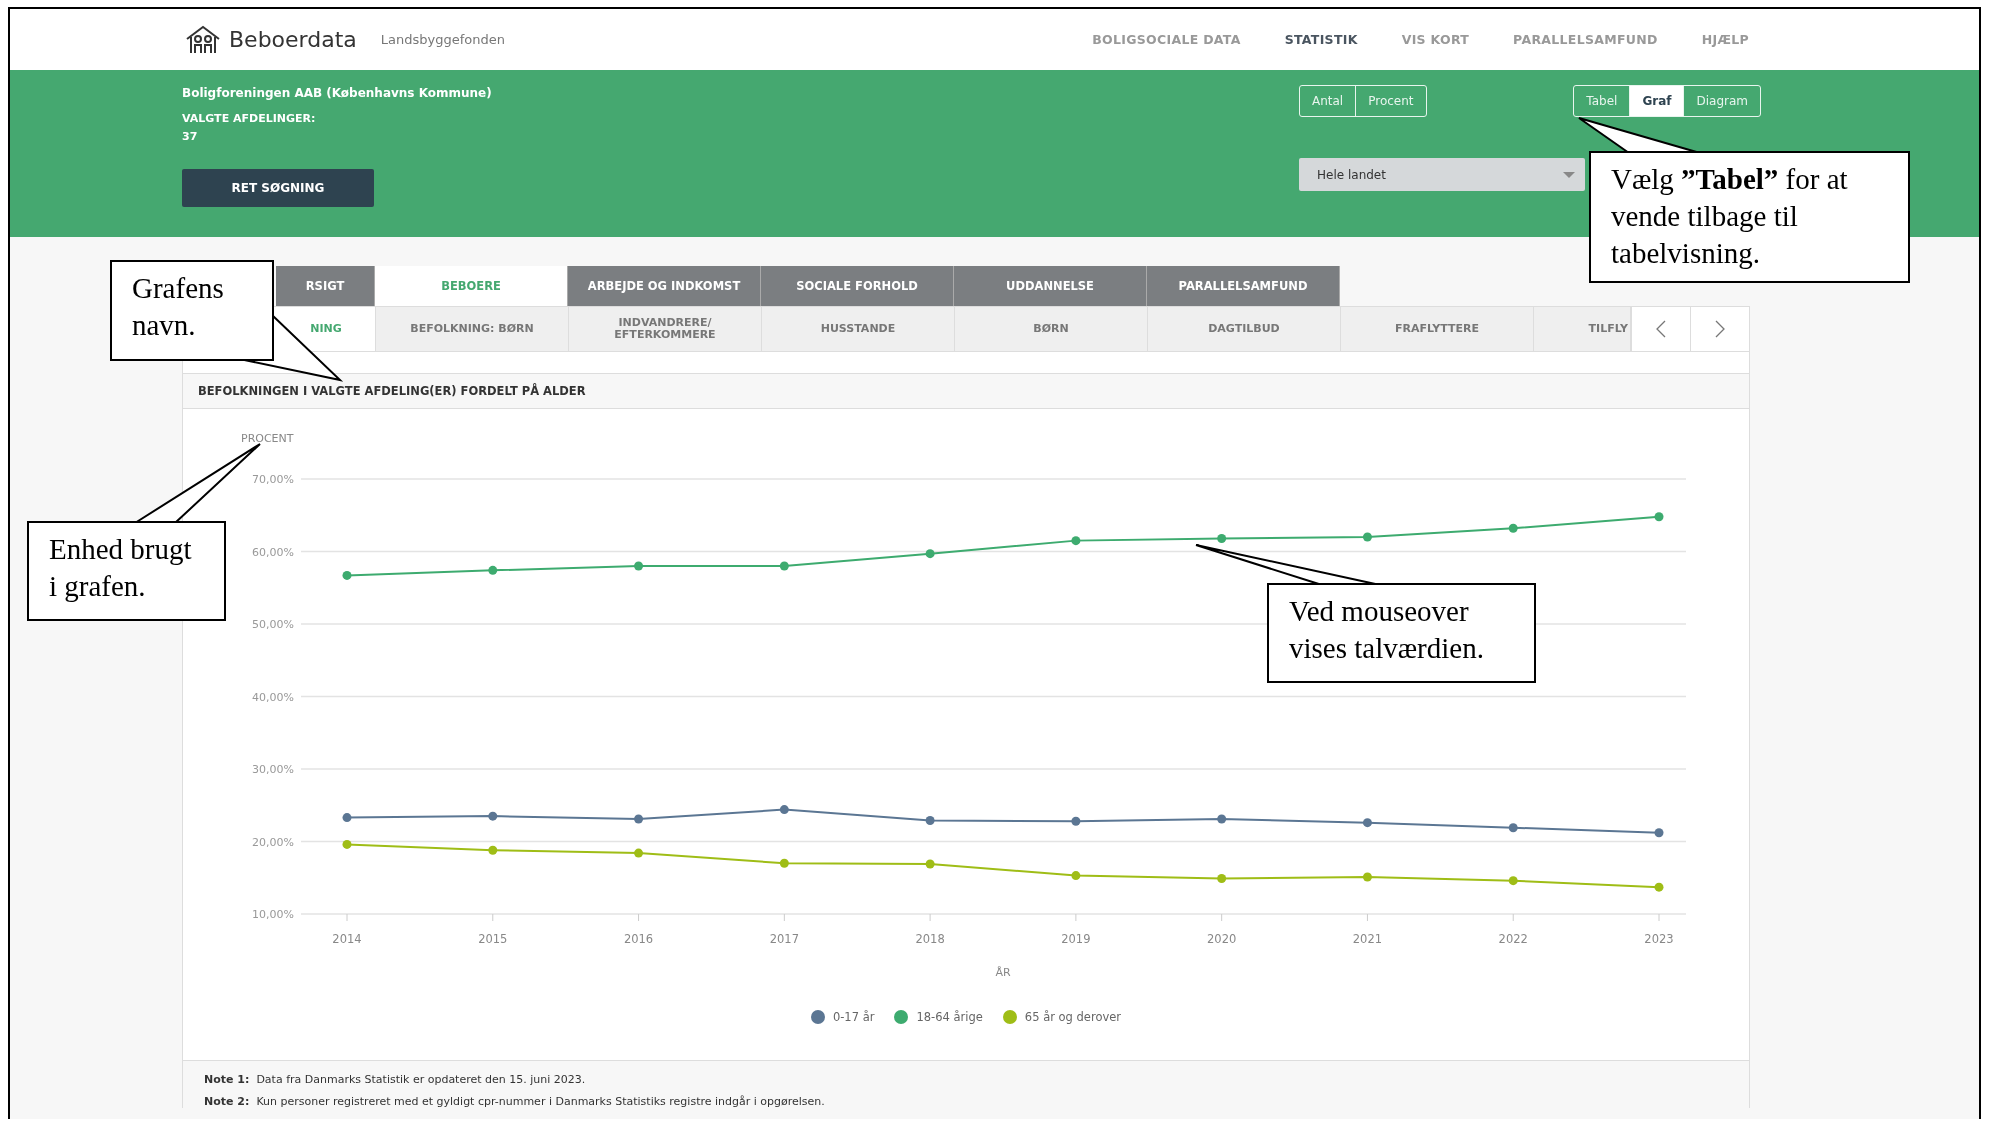  I want to click on dropdown-value: Hele landet, so click(1351, 174).